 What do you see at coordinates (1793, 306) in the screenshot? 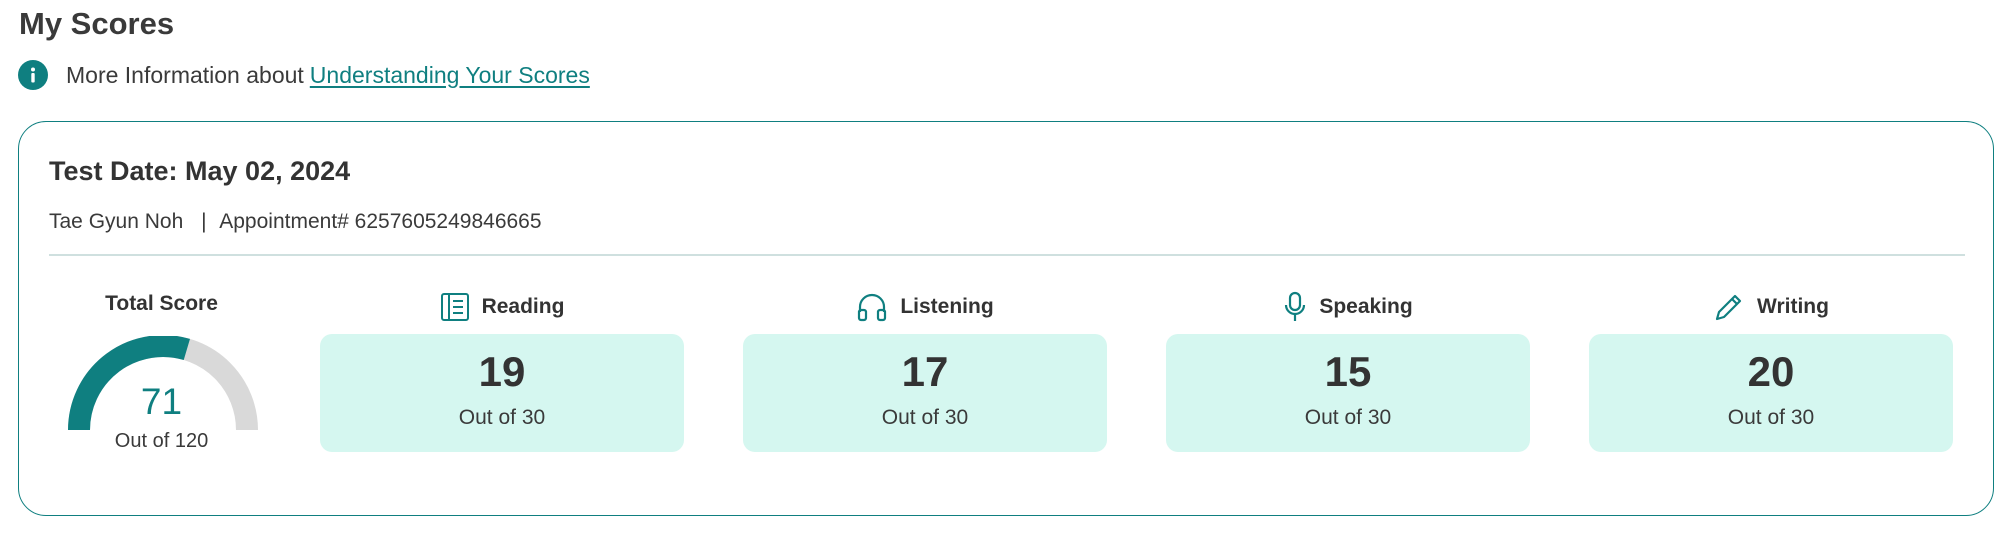
I see `section-label: Writing` at bounding box center [1793, 306].